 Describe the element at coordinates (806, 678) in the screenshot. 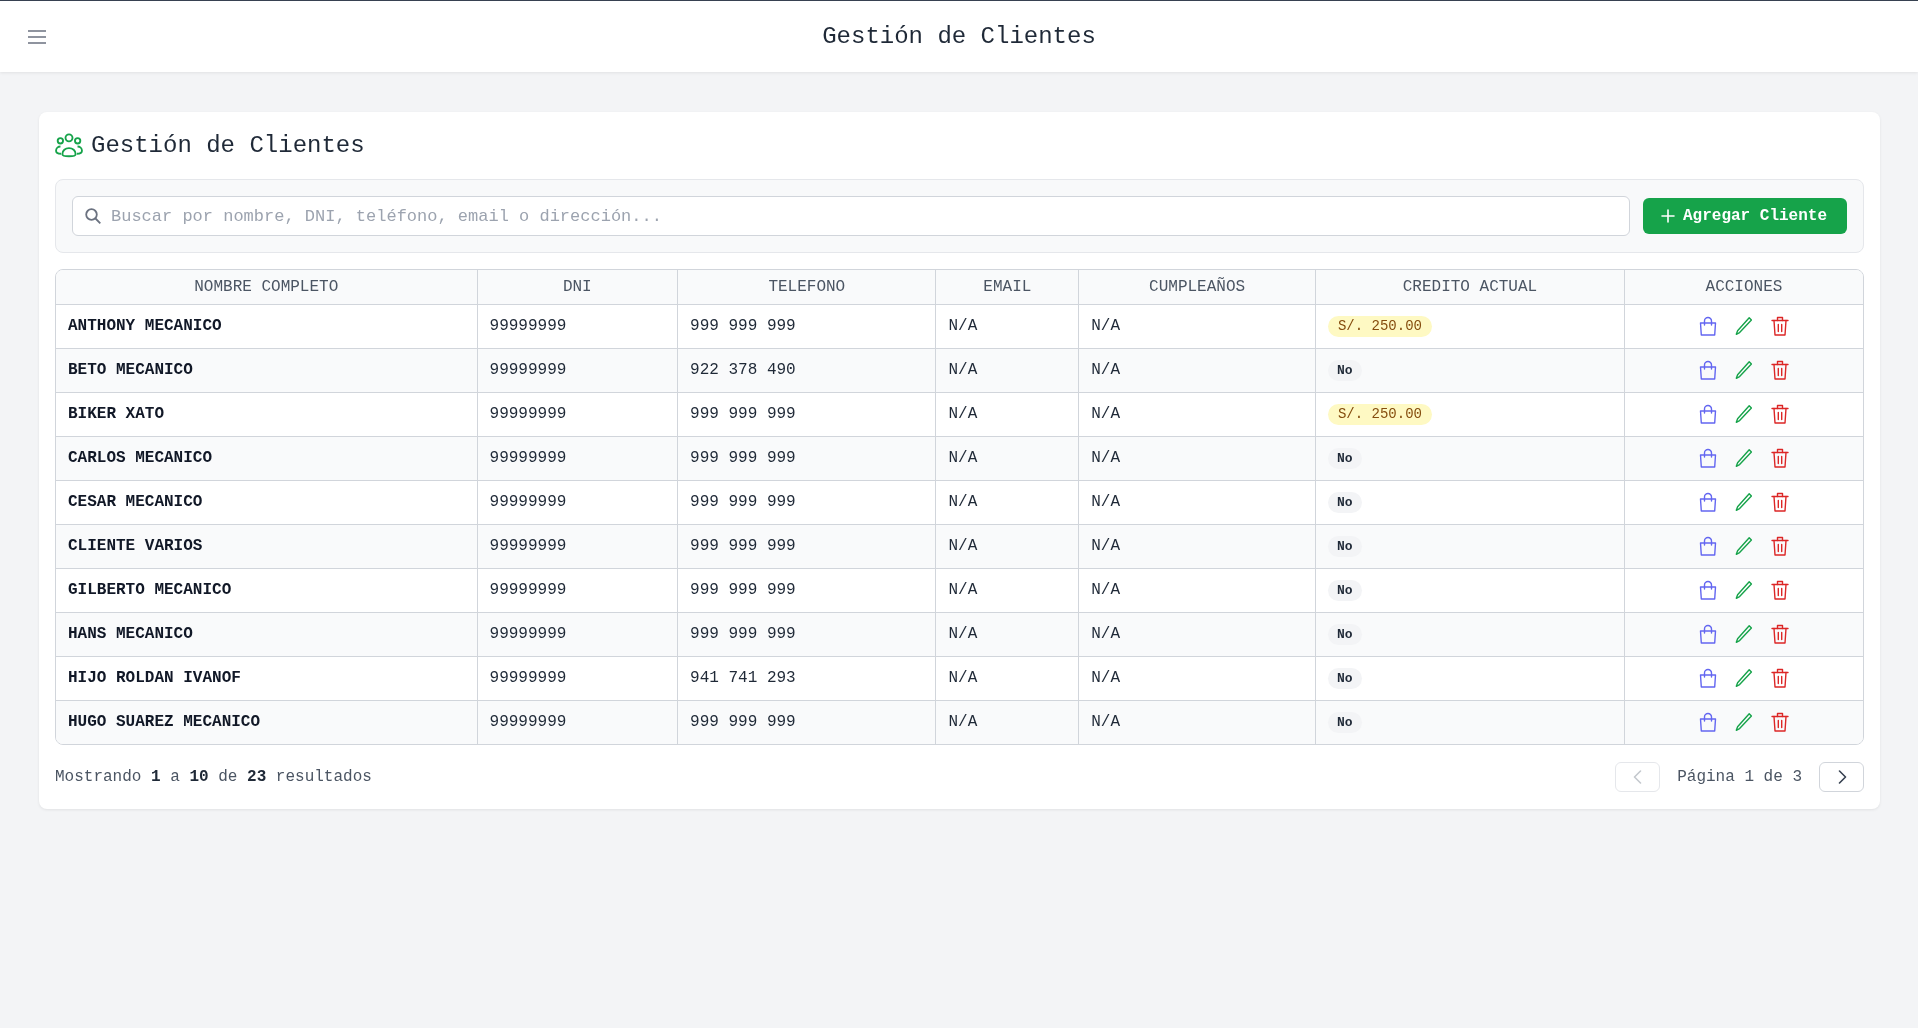

I see `table-cell: 941 741 293` at that location.